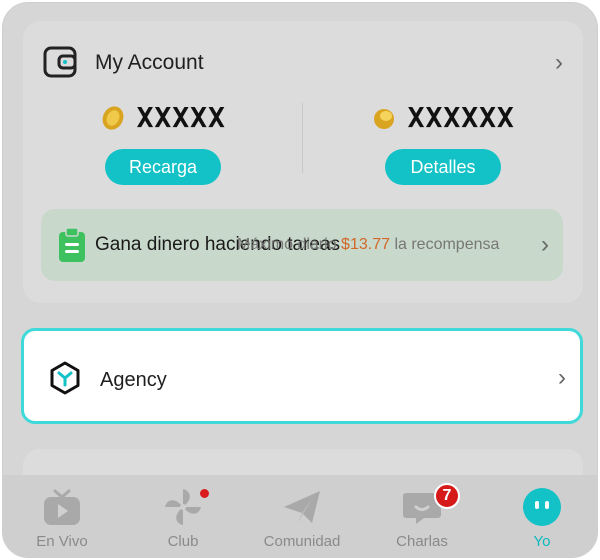 The width and height of the screenshot is (600, 560). I want to click on paper-plane-icon, so click(302, 507).